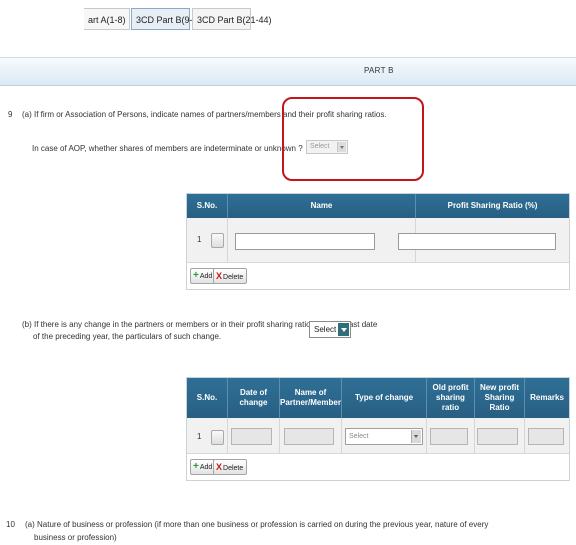  What do you see at coordinates (477, 241) in the screenshot?
I see `profit-ratio-input` at bounding box center [477, 241].